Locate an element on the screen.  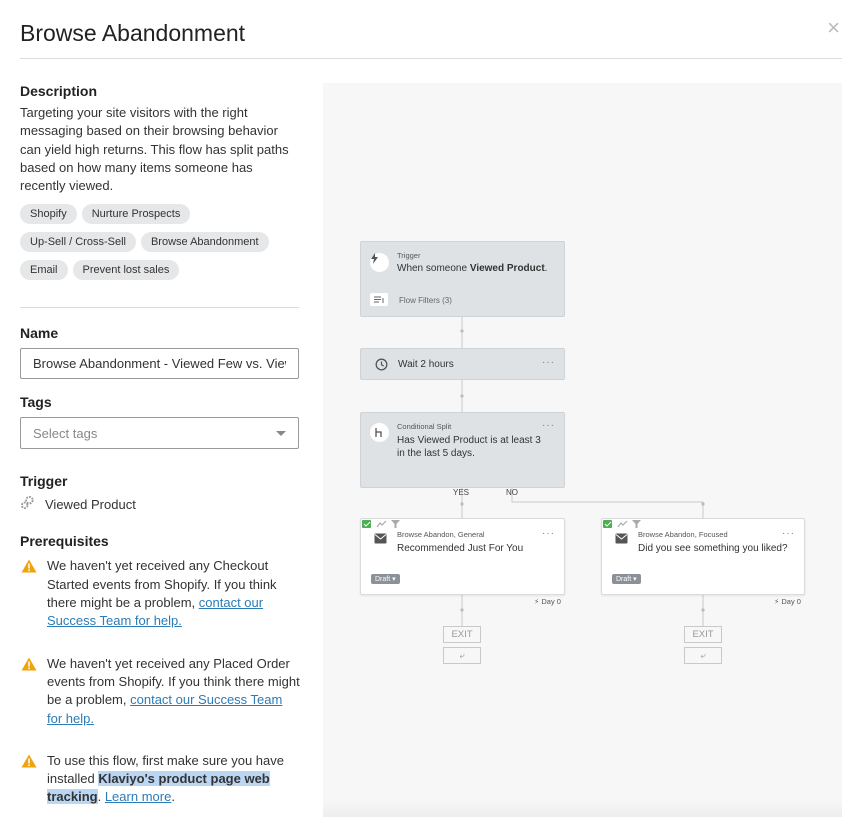
chip-shopify: Shopify is located at coordinates (48, 214).